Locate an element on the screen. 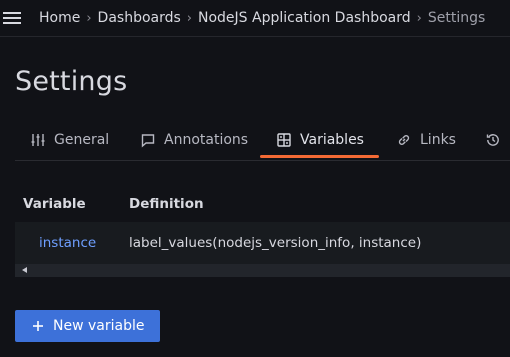 This screenshot has width=510, height=357. tab-annotations-label: Annotations is located at coordinates (206, 140).